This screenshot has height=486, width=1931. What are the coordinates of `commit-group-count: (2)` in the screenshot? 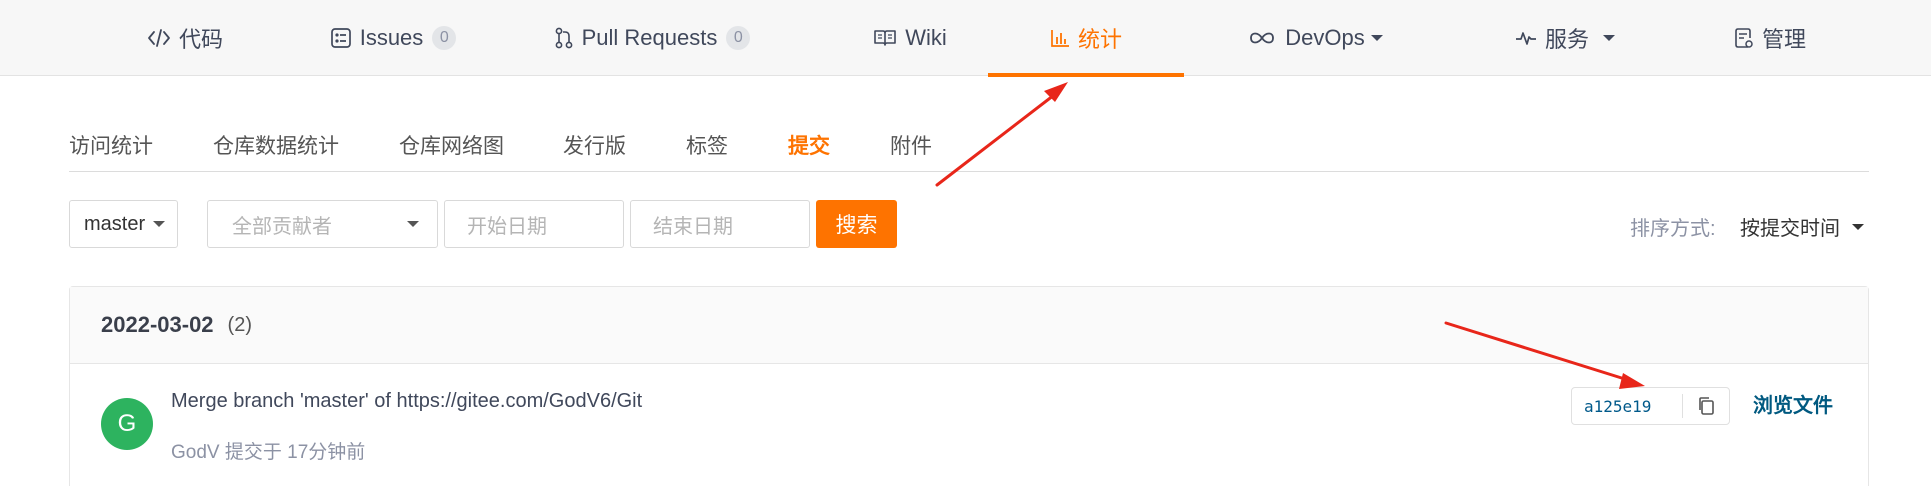 It's located at (239, 324).